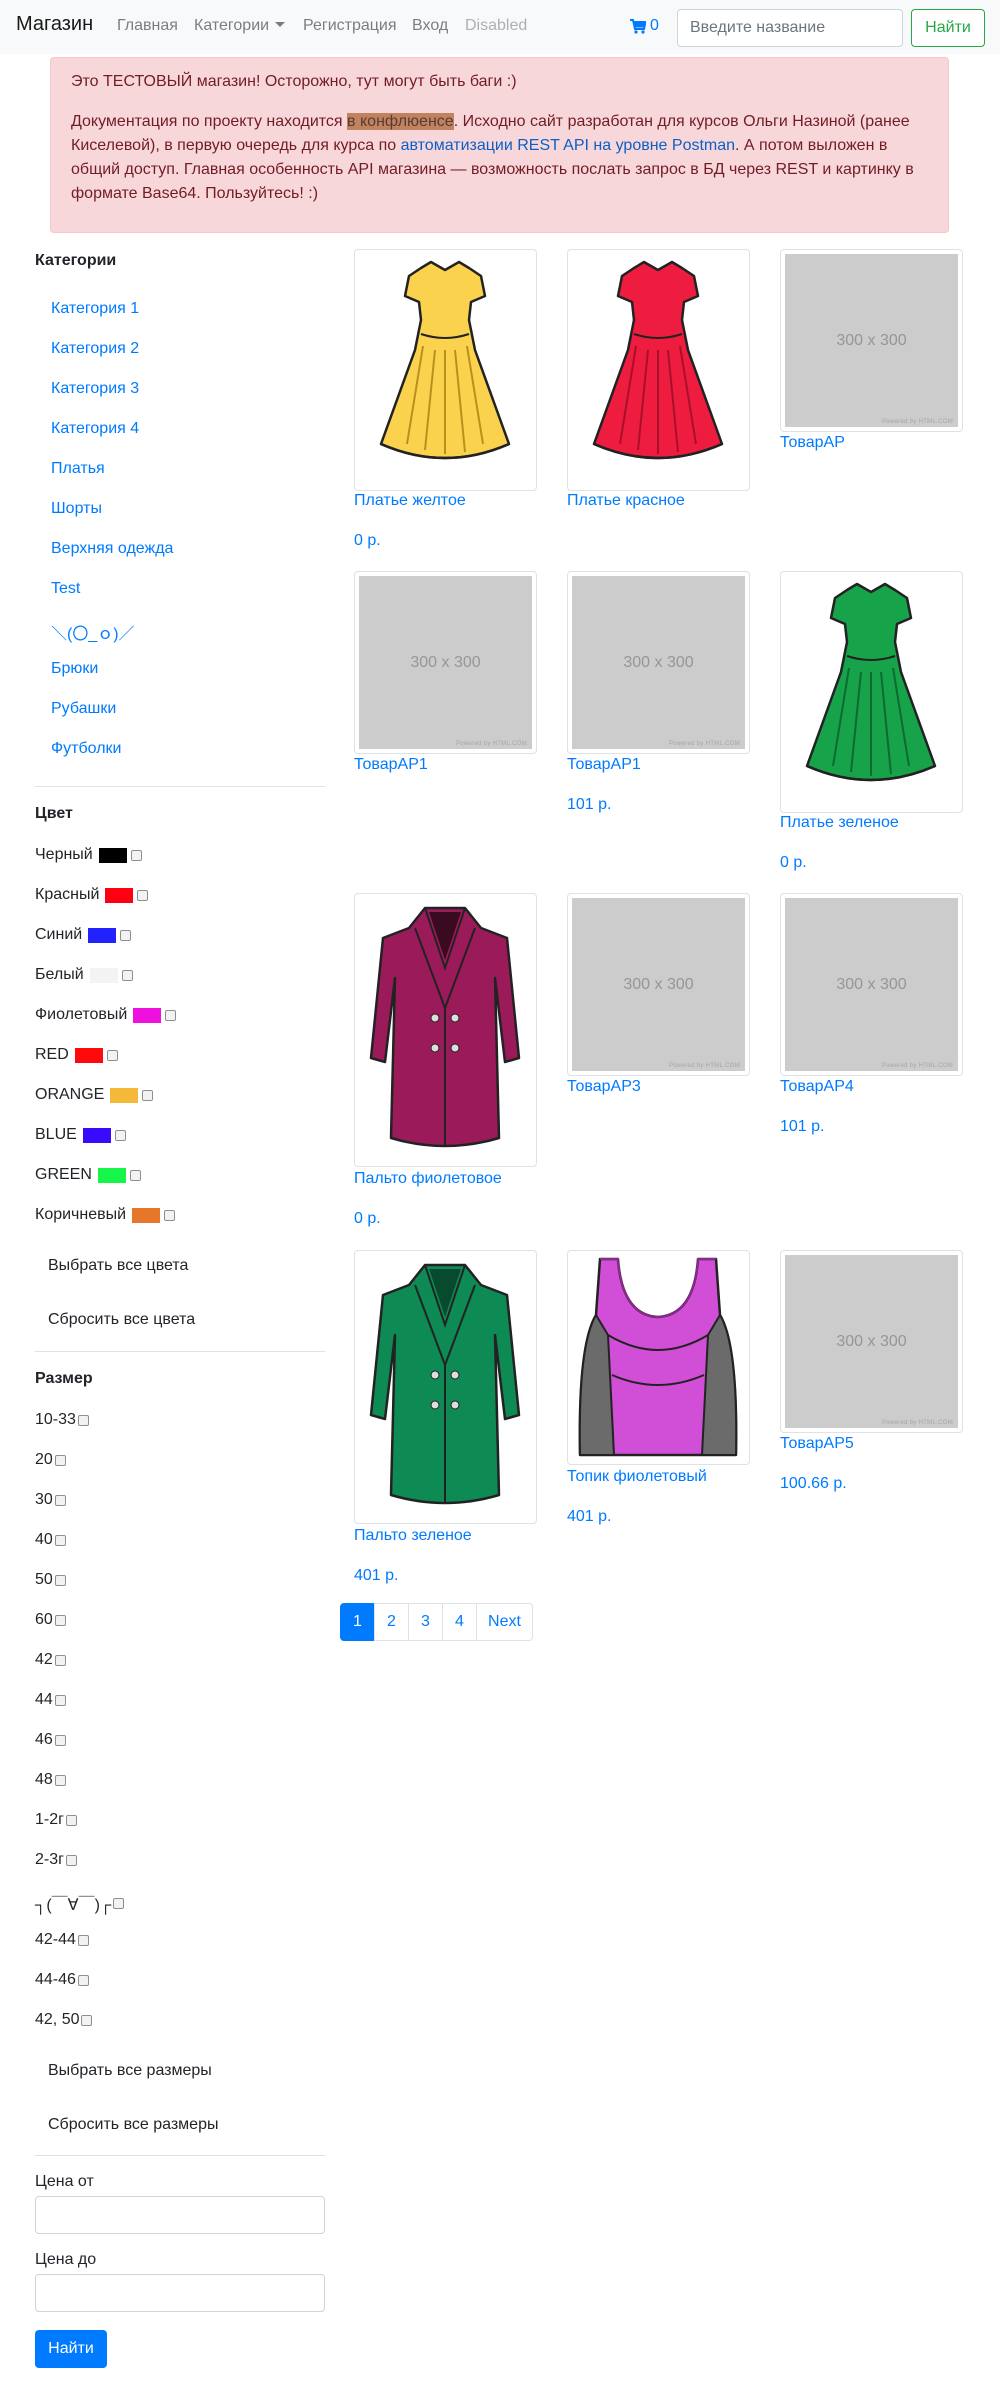  Describe the element at coordinates (428, 1179) in the screenshot. I see `product-name-link: Пальто фиолетовое` at that location.